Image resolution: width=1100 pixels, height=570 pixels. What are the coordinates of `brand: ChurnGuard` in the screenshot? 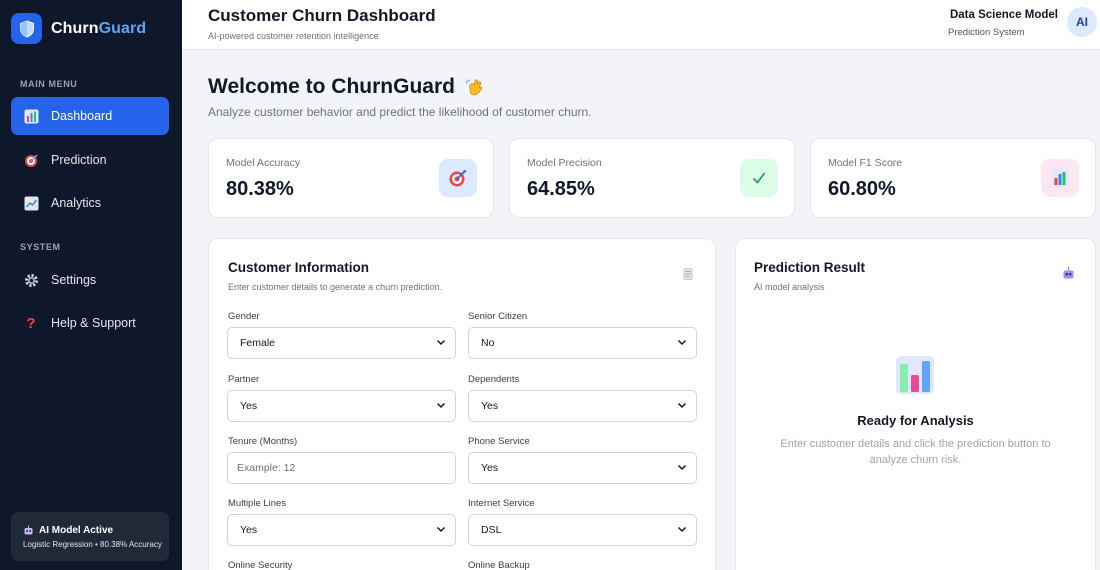 It's located at (78, 28).